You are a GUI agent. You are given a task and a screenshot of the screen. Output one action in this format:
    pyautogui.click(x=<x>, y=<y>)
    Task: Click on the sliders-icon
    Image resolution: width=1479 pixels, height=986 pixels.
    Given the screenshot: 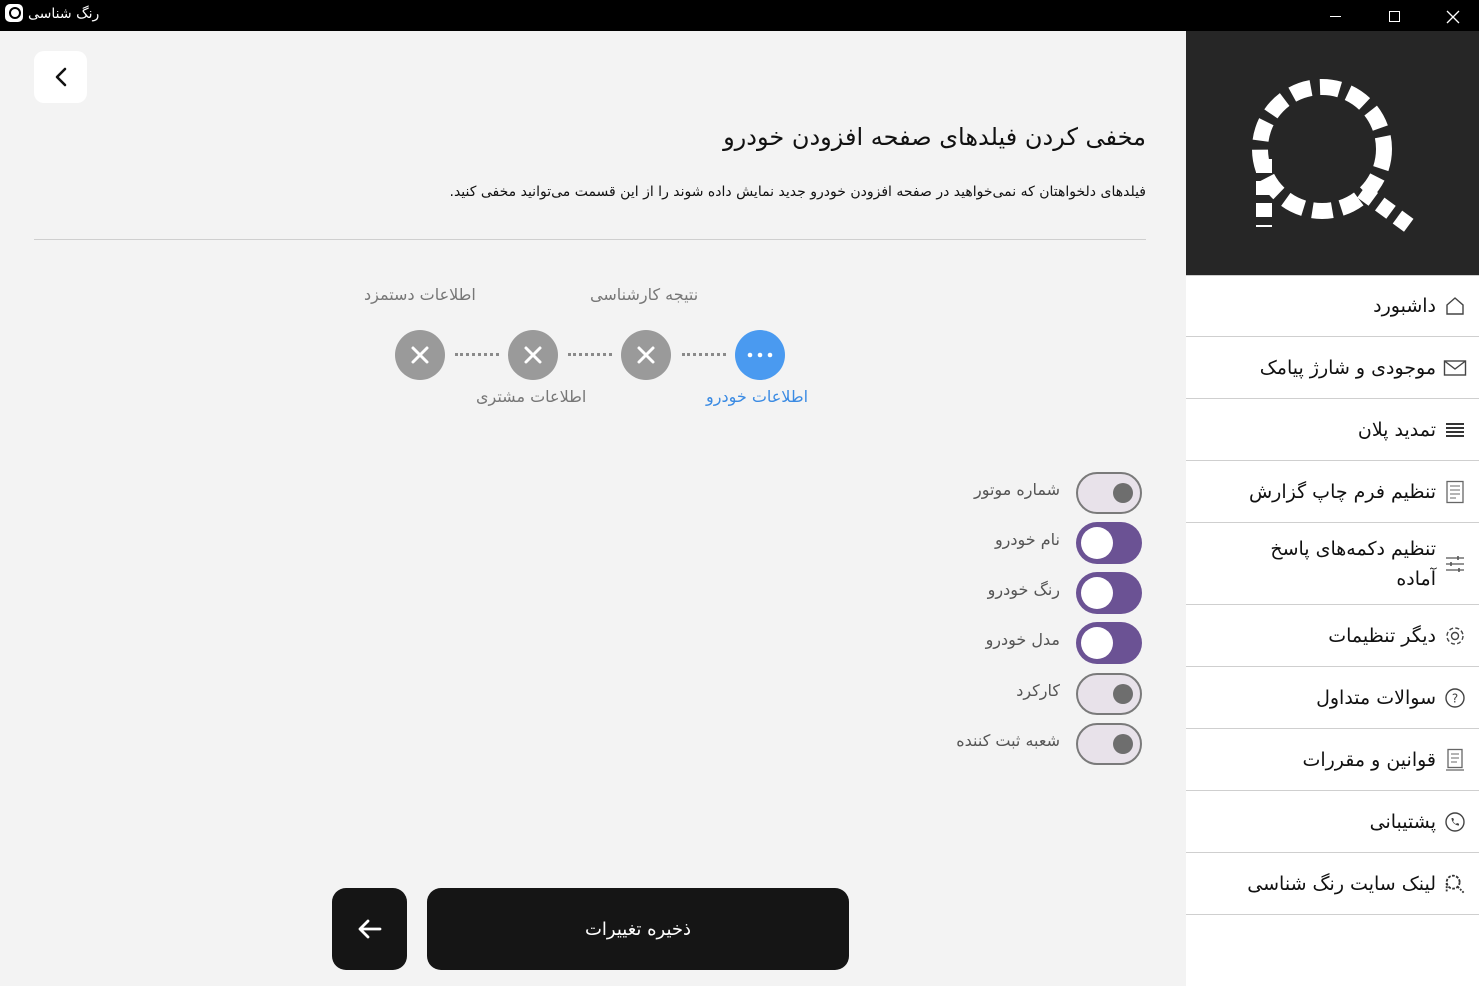 What is the action you would take?
    pyautogui.click(x=1455, y=564)
    